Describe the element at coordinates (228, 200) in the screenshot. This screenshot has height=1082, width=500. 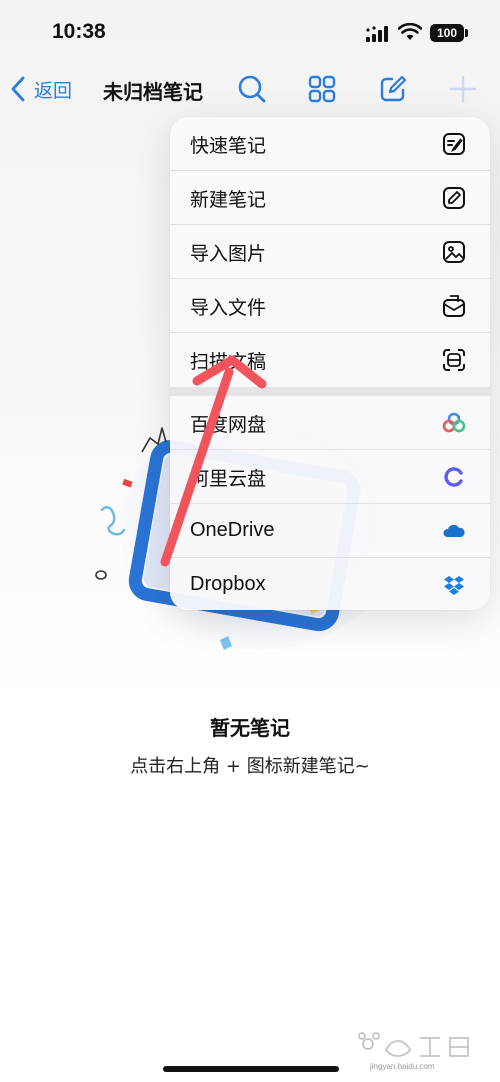
I see `menu-item-label: 新建笔记` at that location.